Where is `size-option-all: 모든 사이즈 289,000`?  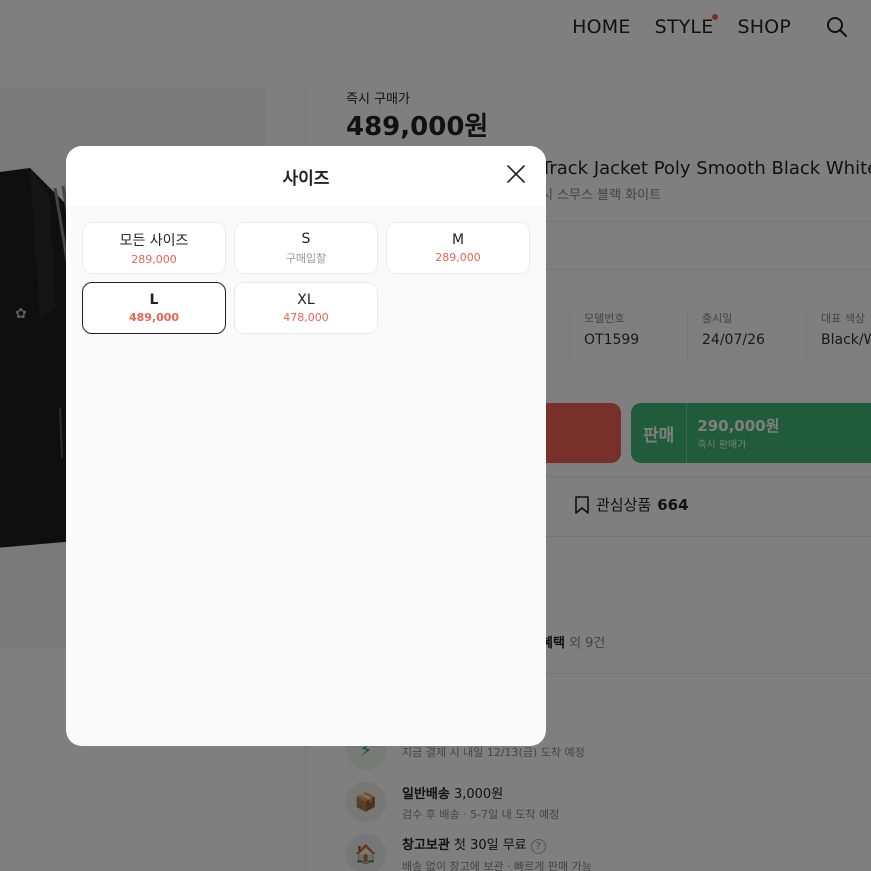
size-option-all: 모든 사이즈 289,000 is located at coordinates (154, 248).